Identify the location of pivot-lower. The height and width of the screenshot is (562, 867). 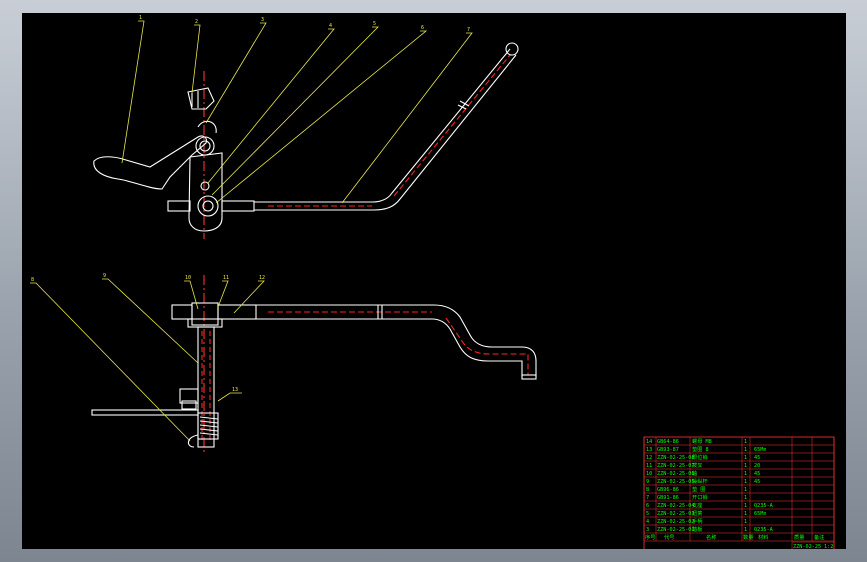
(208, 206).